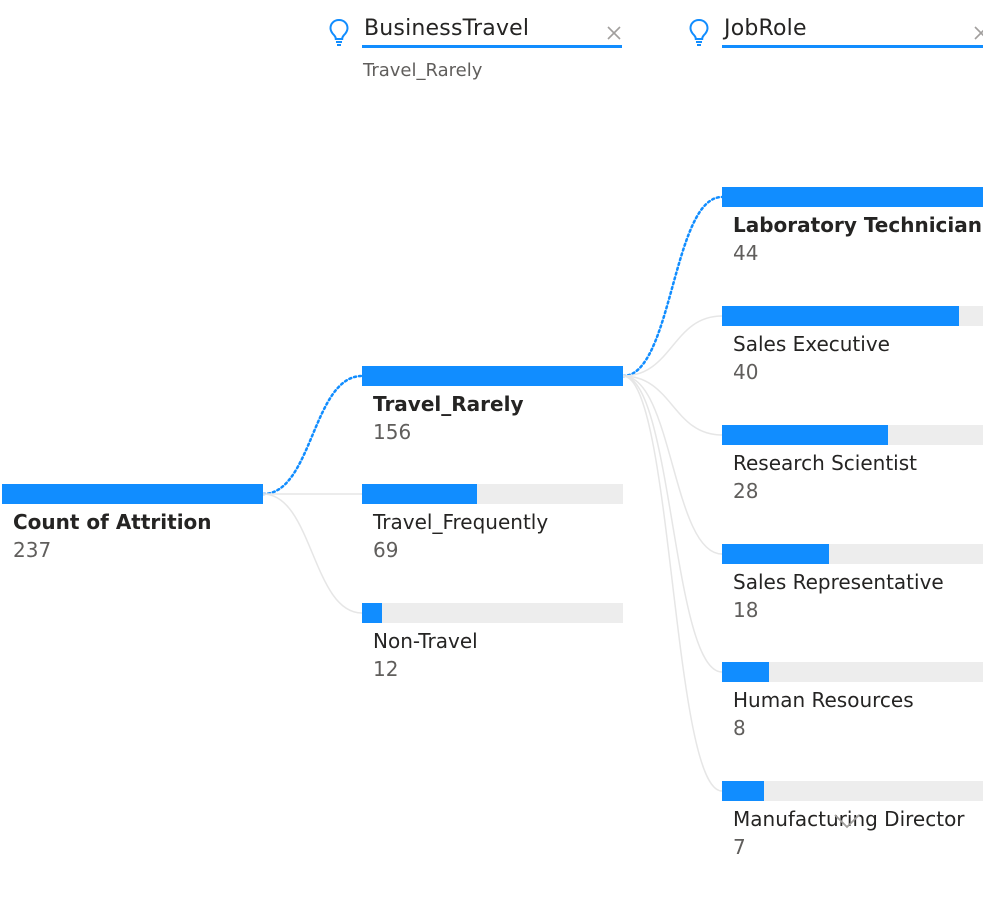 This screenshot has height=914, width=983. Describe the element at coordinates (838, 582) in the screenshot. I see `node-label: Sales Representative` at that location.